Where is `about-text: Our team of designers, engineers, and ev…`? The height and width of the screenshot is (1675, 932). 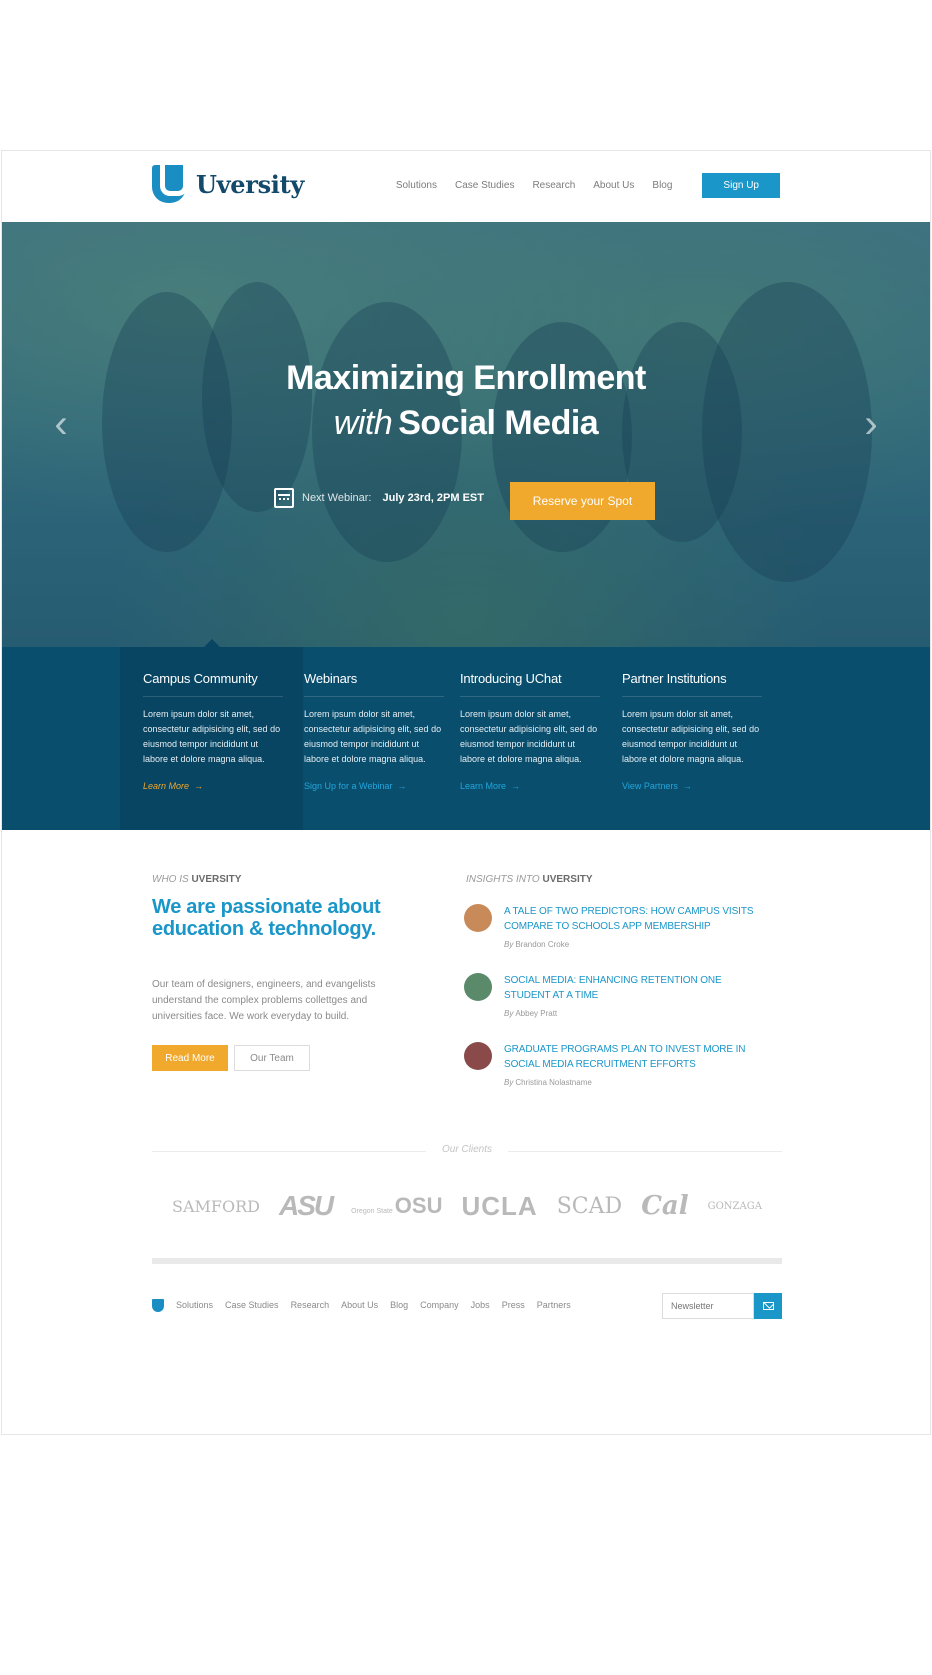
about-text: Our team of designers, engineers, and ev… is located at coordinates (264, 1000).